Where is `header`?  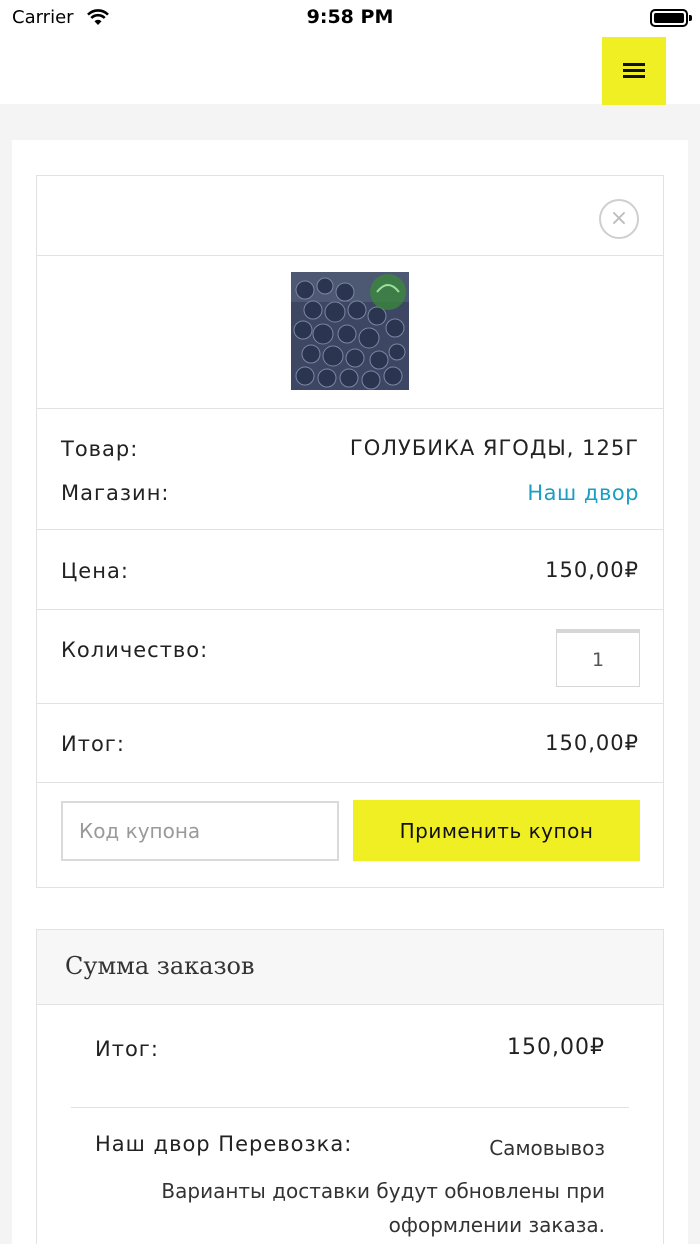 header is located at coordinates (350, 70).